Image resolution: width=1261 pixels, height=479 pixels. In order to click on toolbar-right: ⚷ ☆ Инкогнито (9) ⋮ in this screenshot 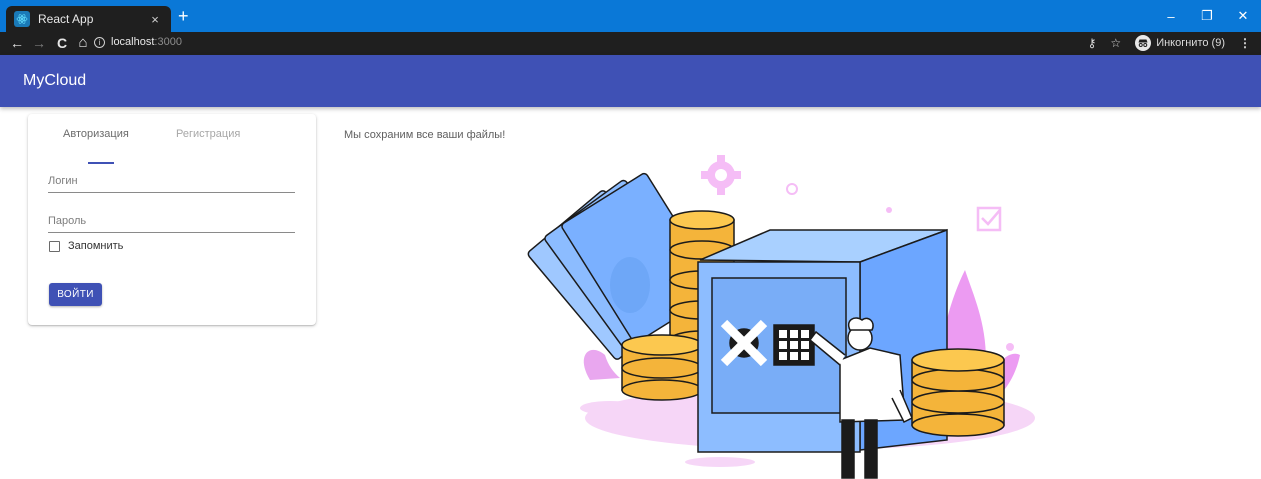, I will do `click(1169, 43)`.